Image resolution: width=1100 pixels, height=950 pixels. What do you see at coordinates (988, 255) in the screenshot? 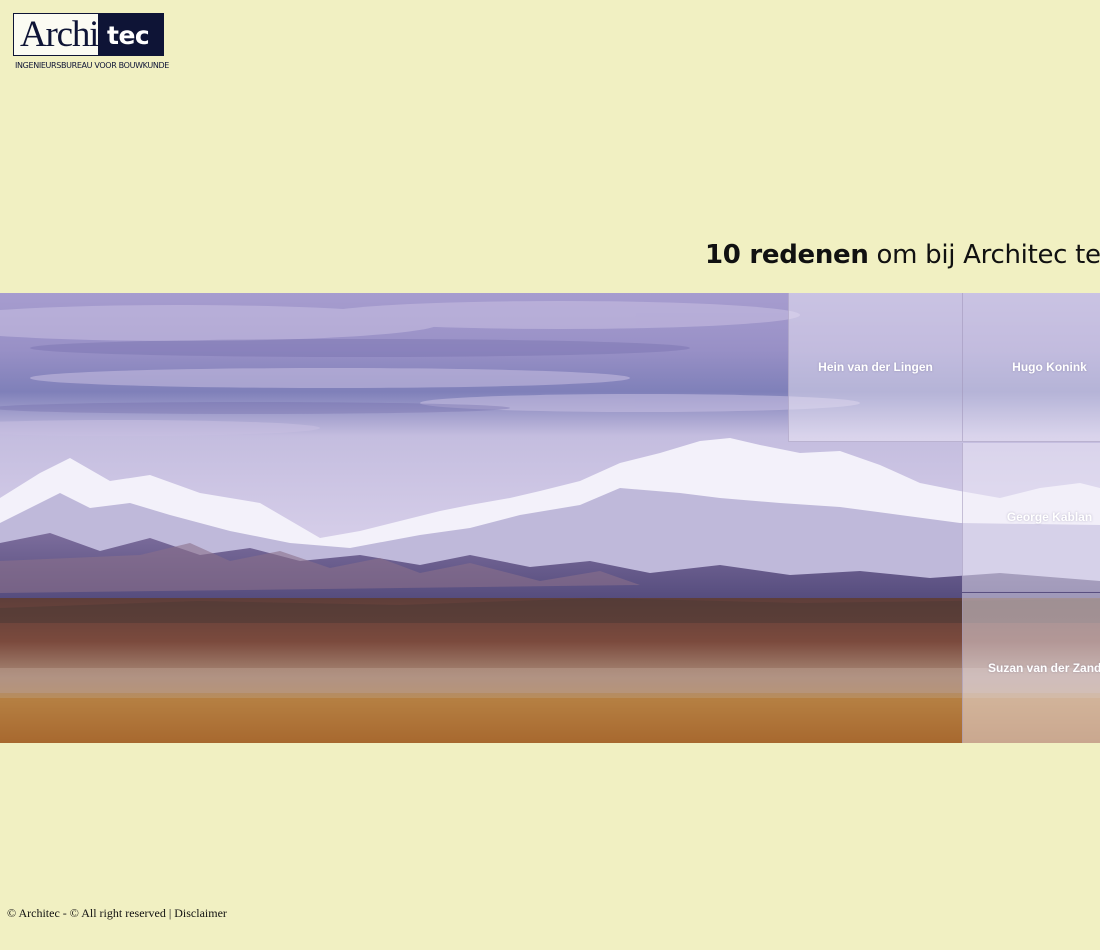
I see `heading-rest: om bij Architec te we` at bounding box center [988, 255].